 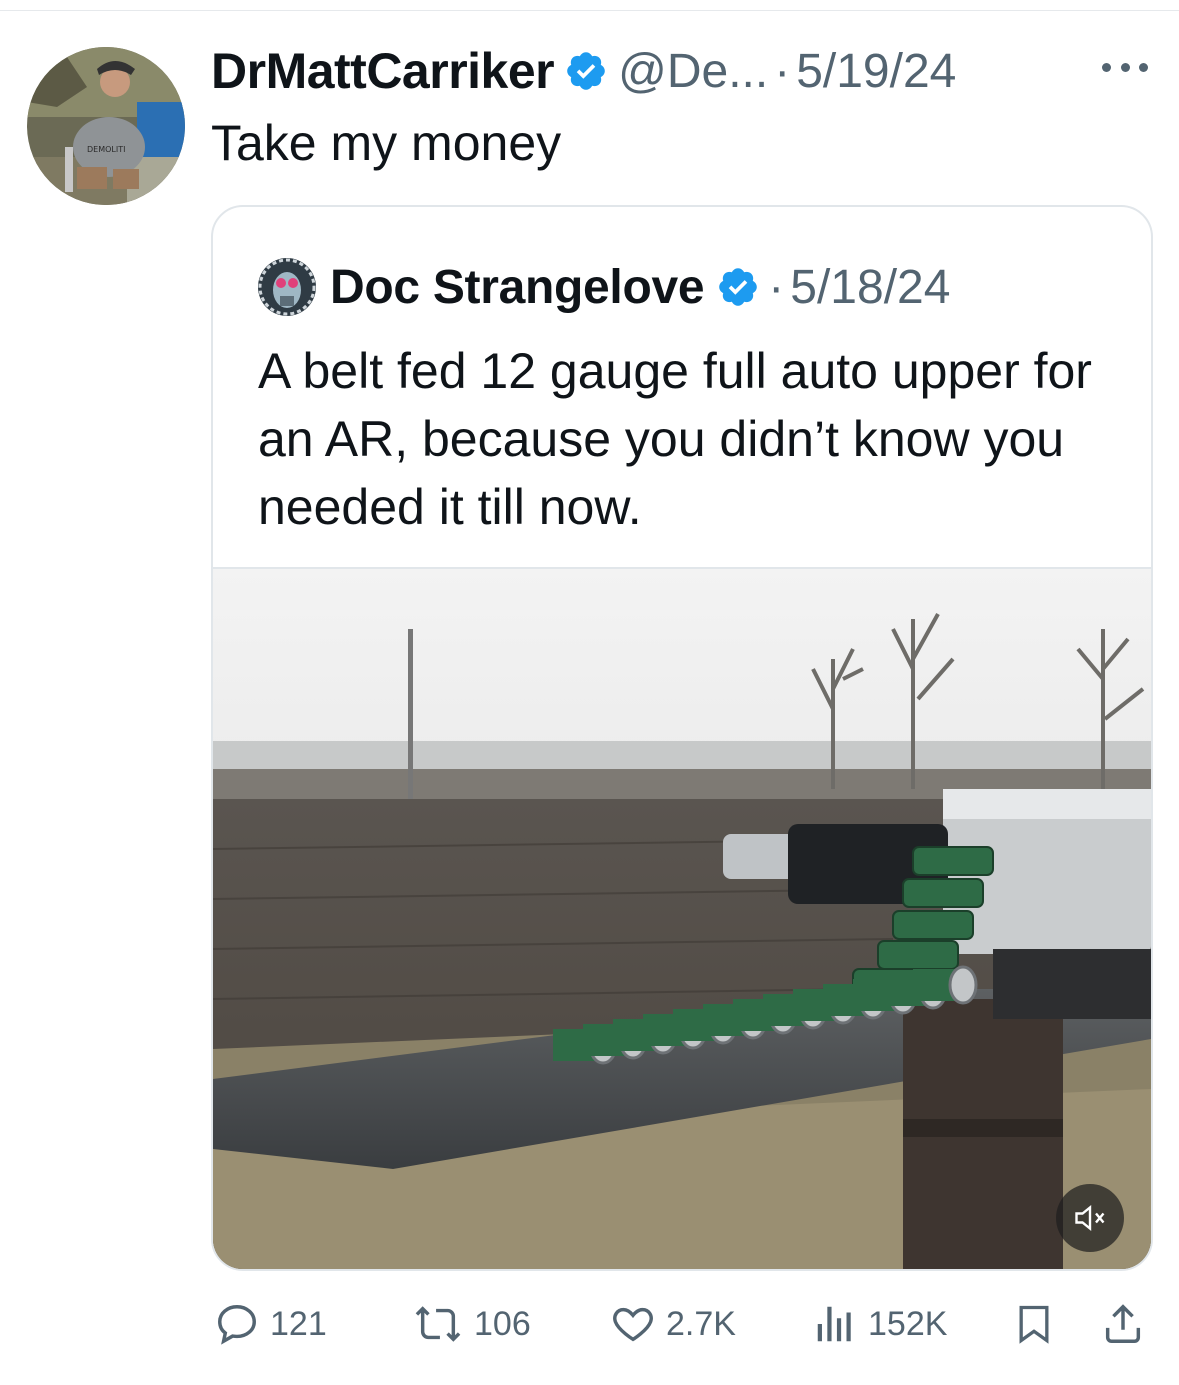 What do you see at coordinates (870, 287) in the screenshot?
I see `quoted-tweet-date: 5/18/24` at bounding box center [870, 287].